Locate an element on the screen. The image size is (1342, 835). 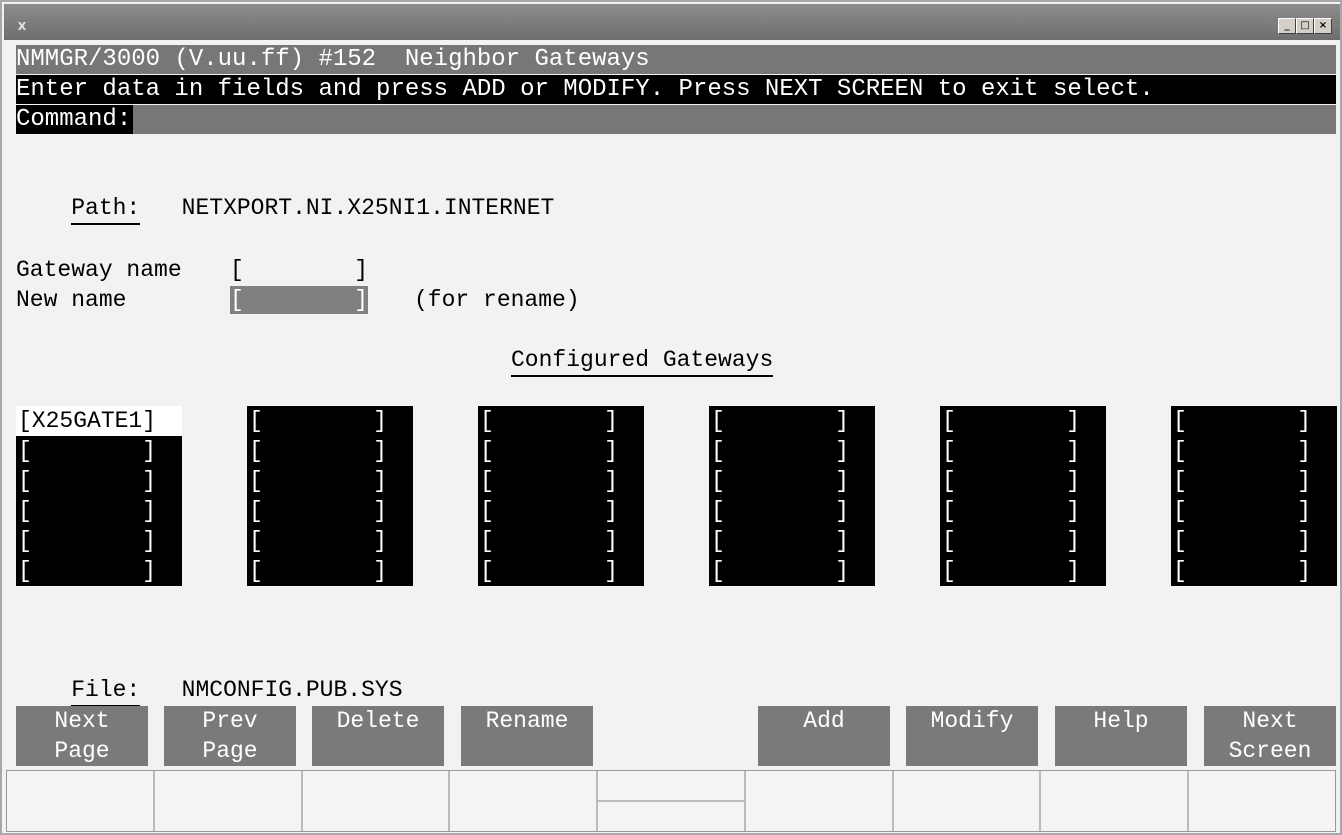
new-name-label: New name is located at coordinates (71, 300).